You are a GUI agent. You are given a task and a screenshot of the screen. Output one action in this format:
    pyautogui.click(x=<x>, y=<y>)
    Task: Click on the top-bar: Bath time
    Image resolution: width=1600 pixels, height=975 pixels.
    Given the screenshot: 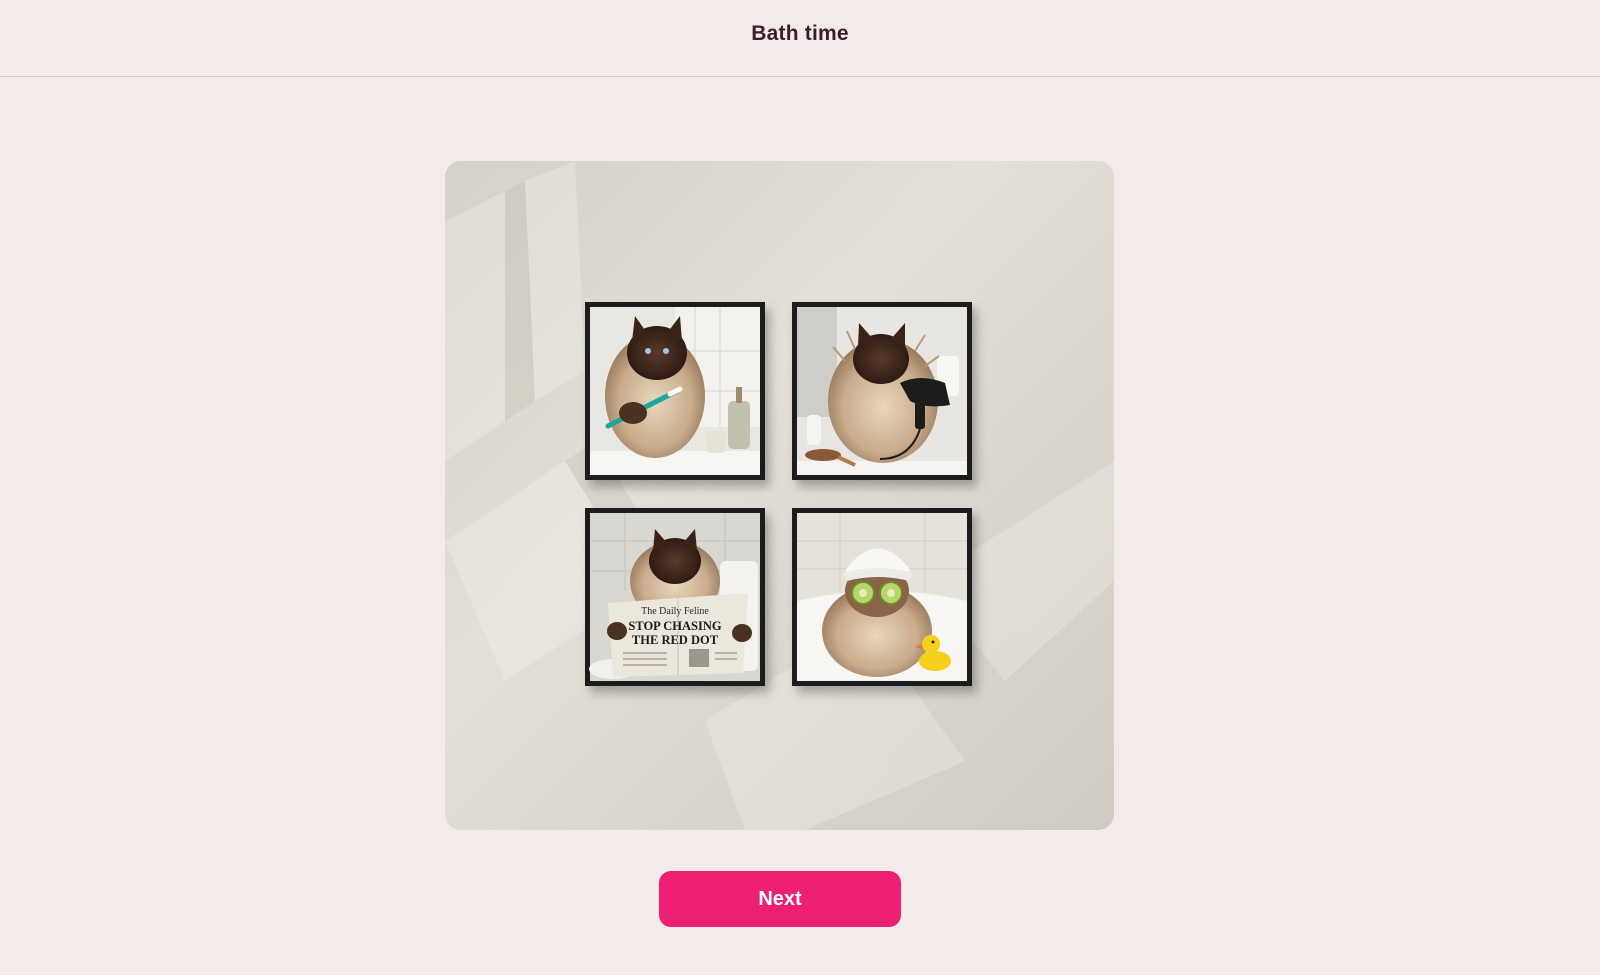 What is the action you would take?
    pyautogui.click(x=800, y=38)
    